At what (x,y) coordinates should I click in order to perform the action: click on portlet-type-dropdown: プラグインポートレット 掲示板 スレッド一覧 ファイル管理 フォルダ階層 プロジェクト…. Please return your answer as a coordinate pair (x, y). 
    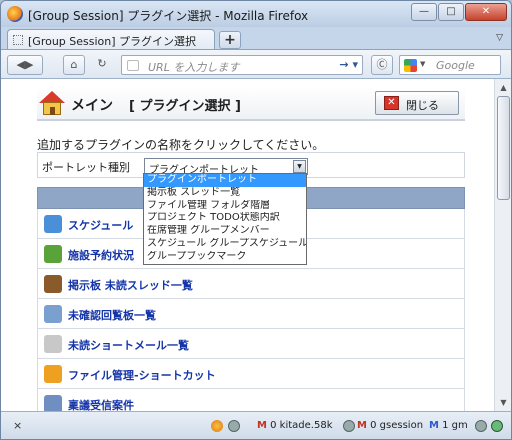
    Looking at the image, I should click on (225, 219).